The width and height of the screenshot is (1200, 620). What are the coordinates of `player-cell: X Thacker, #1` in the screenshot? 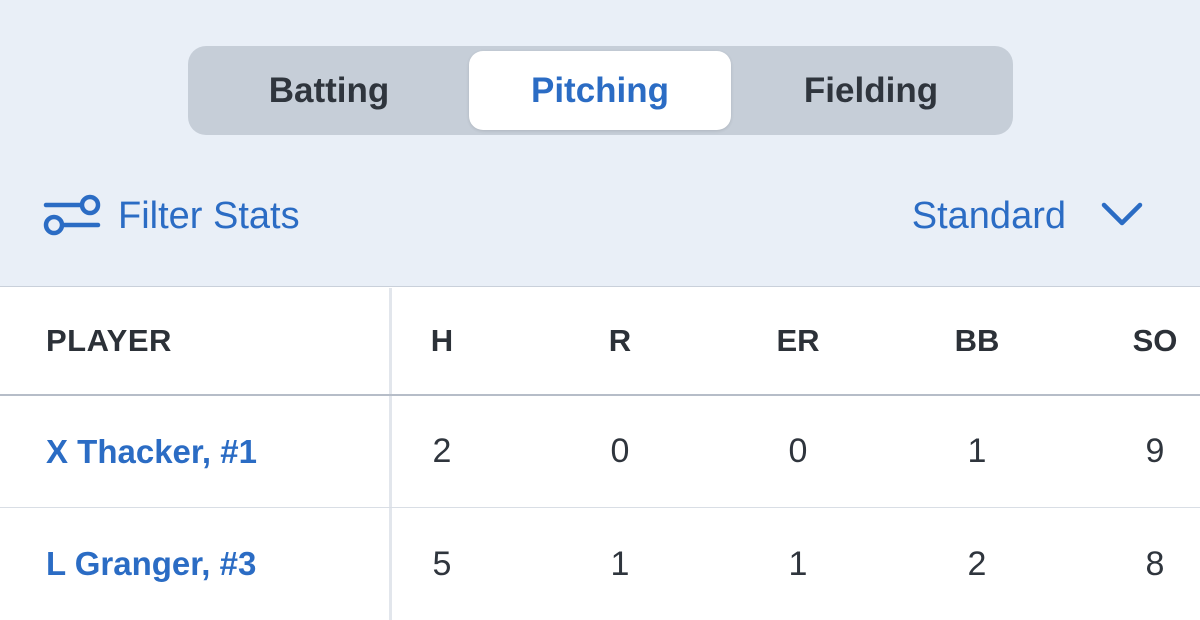 It's located at (196, 451).